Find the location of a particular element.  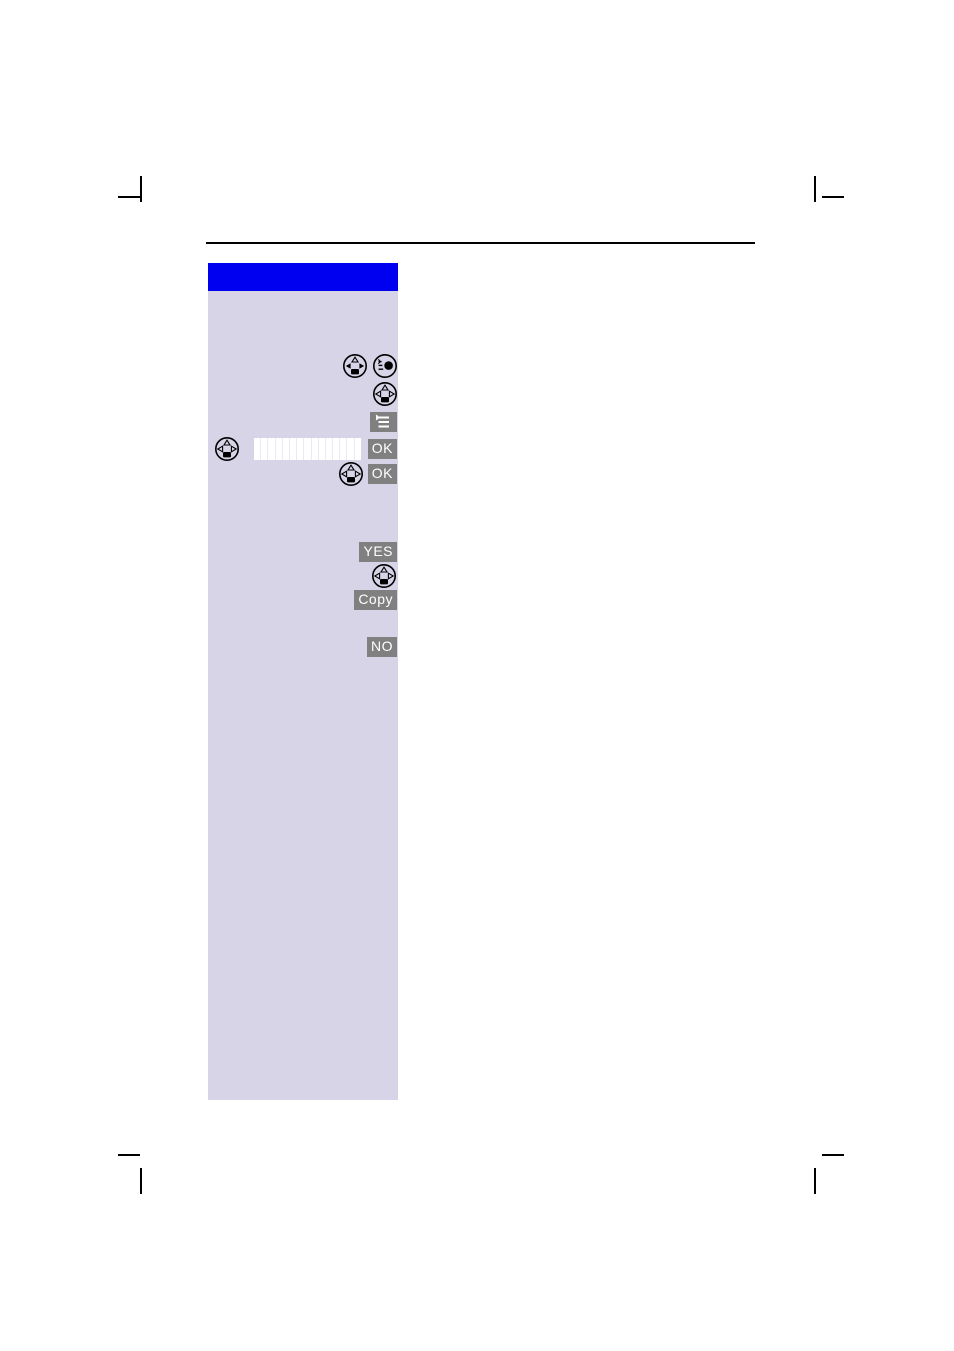

crop-mark-bottom-left is located at coordinates (138, 1176).